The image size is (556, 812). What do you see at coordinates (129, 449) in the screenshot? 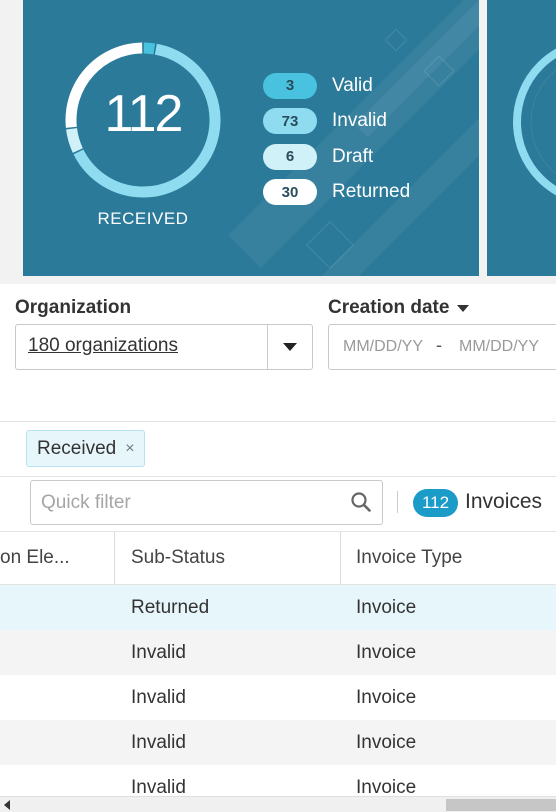
I see `close-icon: ×` at bounding box center [129, 449].